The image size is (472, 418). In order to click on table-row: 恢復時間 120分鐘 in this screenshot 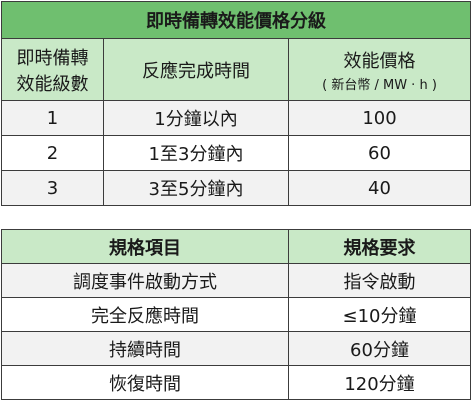, I will do `click(236, 382)`.